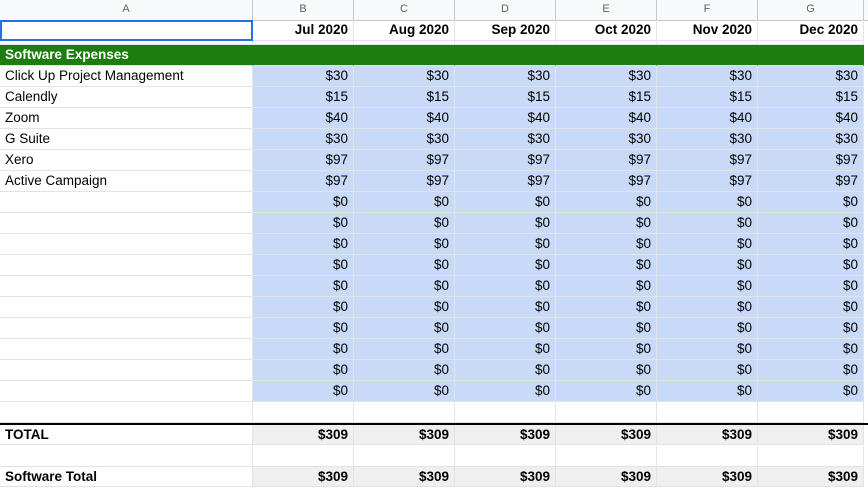  What do you see at coordinates (606, 10) in the screenshot?
I see `column-header-e: E` at bounding box center [606, 10].